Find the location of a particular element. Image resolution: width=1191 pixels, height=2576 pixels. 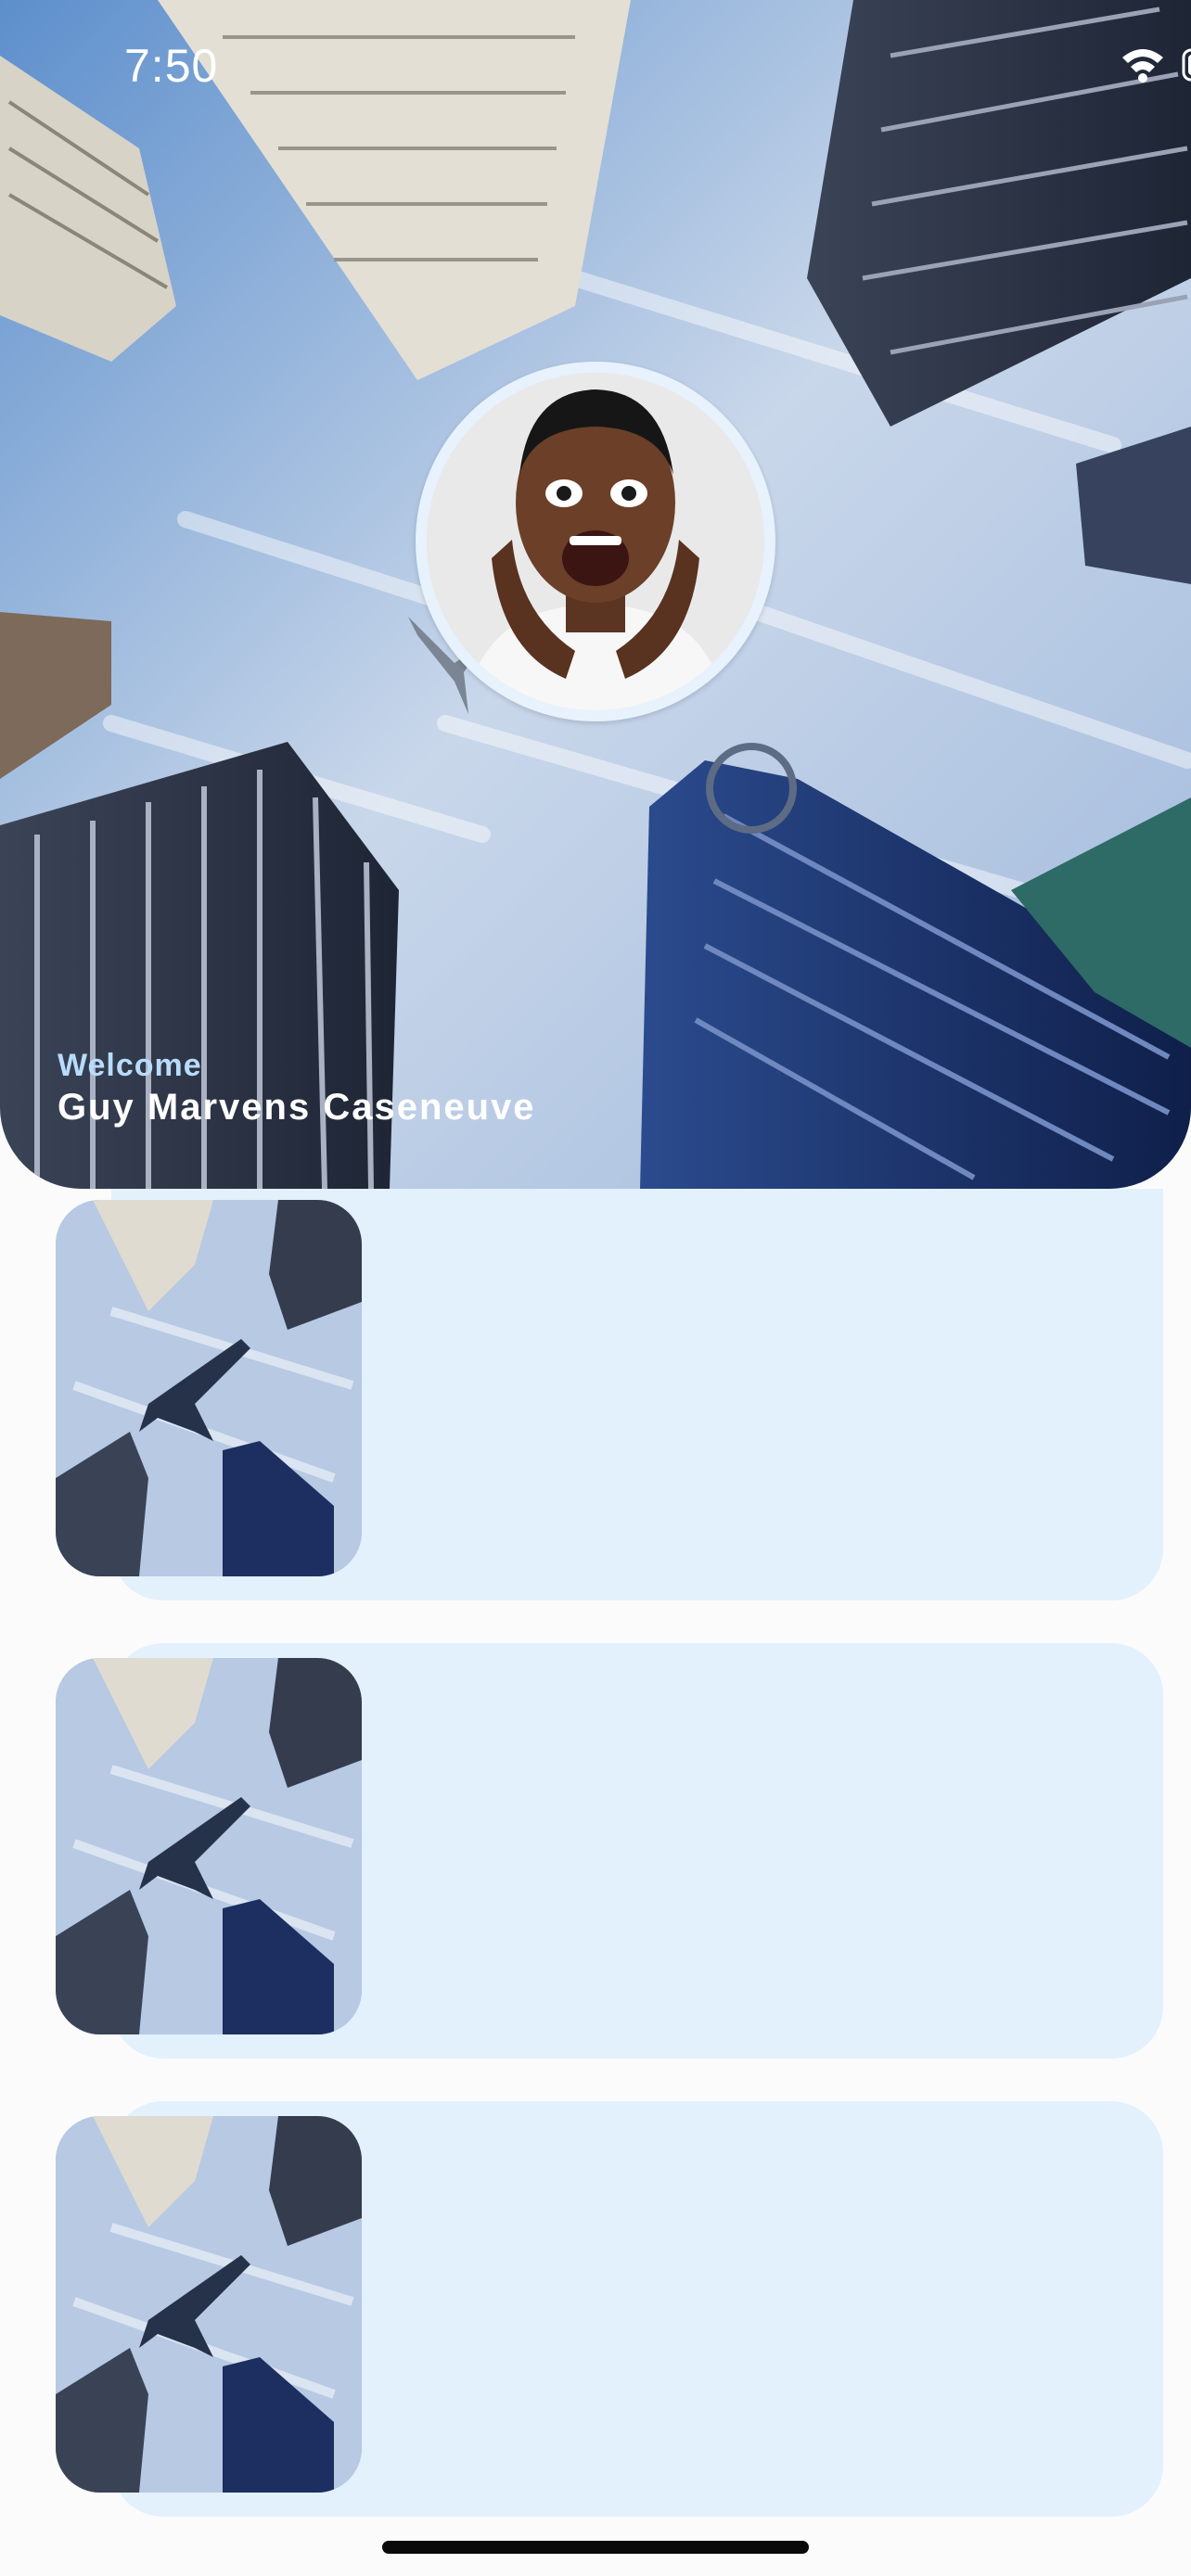

profile-avatar is located at coordinates (595, 541).